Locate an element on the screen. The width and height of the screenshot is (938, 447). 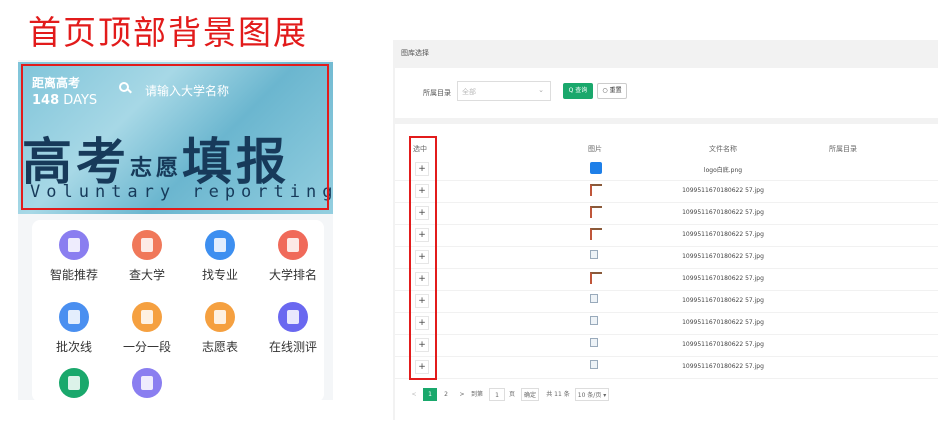
form-icon is located at coordinates (220, 317).